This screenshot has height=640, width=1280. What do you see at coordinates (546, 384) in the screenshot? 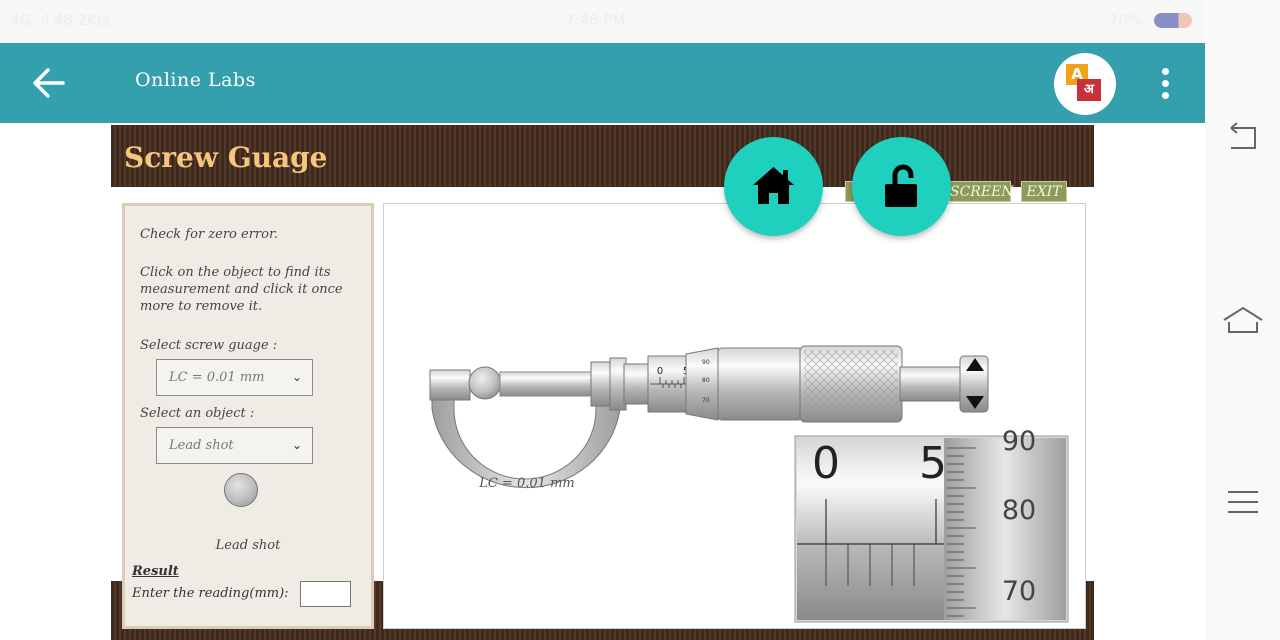
I see `spindle` at bounding box center [546, 384].